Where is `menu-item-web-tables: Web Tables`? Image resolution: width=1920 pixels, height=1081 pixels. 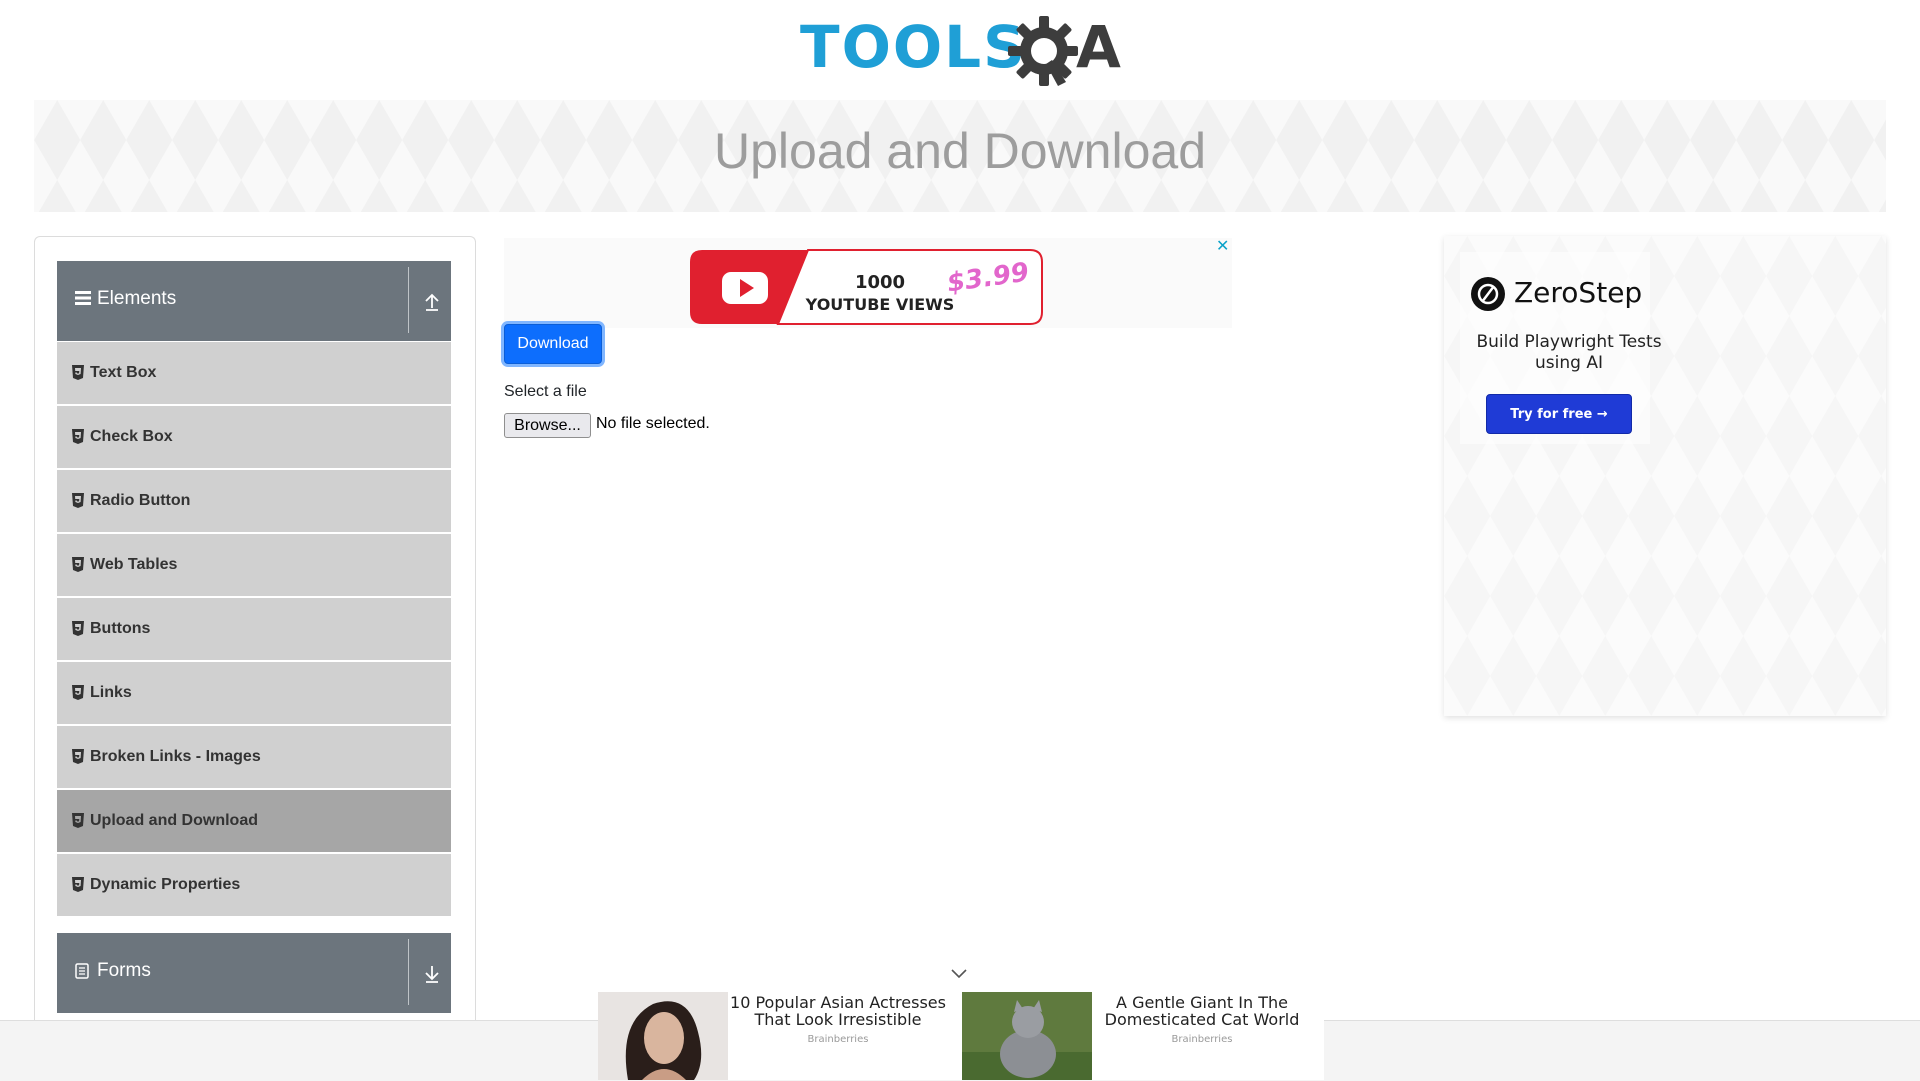
menu-item-web-tables: Web Tables is located at coordinates (254, 565).